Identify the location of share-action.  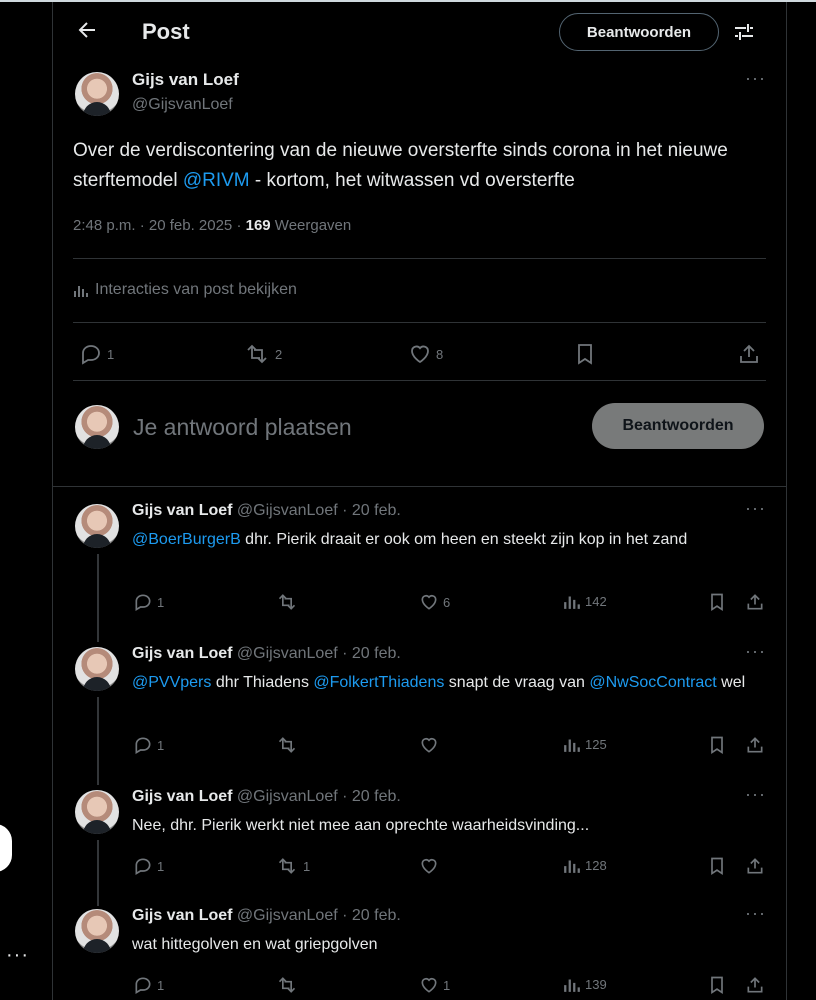
(749, 354).